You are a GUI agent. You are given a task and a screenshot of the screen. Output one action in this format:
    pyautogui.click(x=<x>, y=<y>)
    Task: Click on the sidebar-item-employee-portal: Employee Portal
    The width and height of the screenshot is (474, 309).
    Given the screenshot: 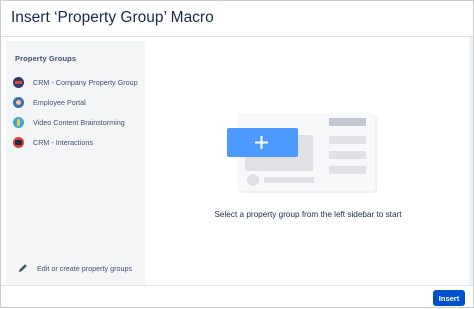 What is the action you would take?
    pyautogui.click(x=78, y=102)
    